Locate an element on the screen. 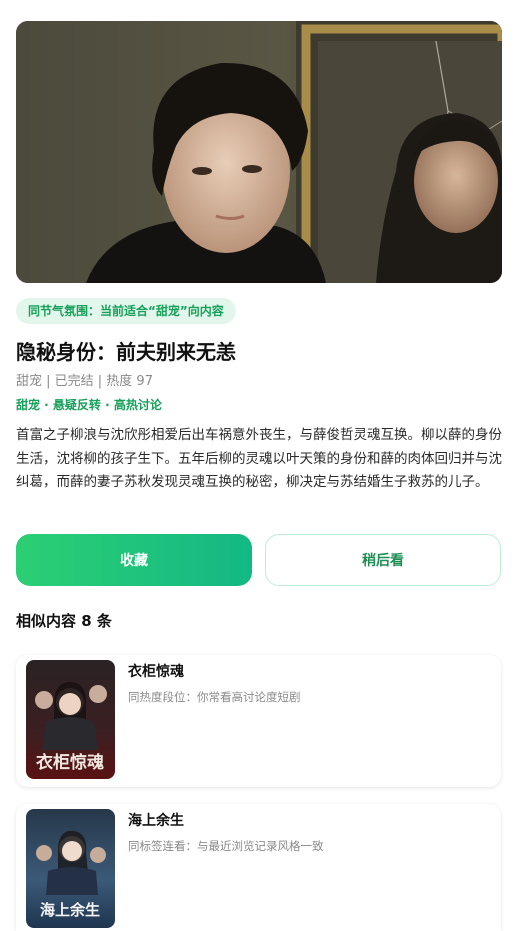  similar-item-reason: 同热度段位：你常看高讨论度短剧 is located at coordinates (214, 697).